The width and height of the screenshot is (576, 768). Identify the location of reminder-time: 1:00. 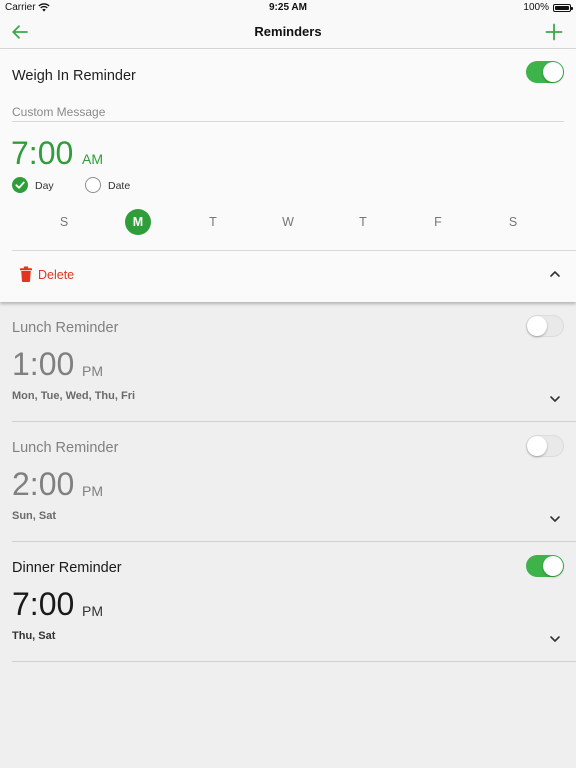
(43, 364).